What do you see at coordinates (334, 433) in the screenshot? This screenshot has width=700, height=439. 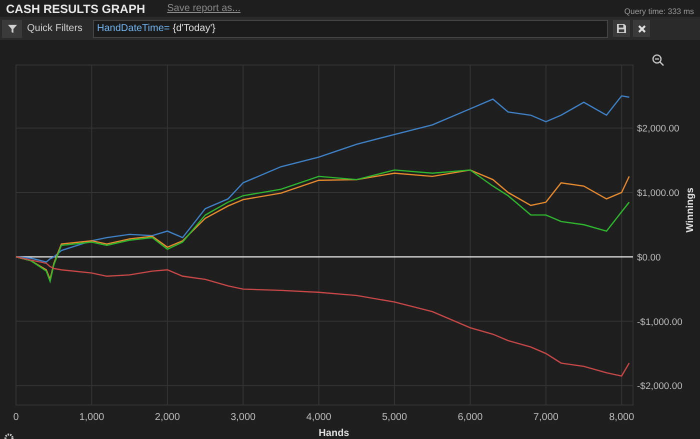 I see `x-axis-title: Hands` at bounding box center [334, 433].